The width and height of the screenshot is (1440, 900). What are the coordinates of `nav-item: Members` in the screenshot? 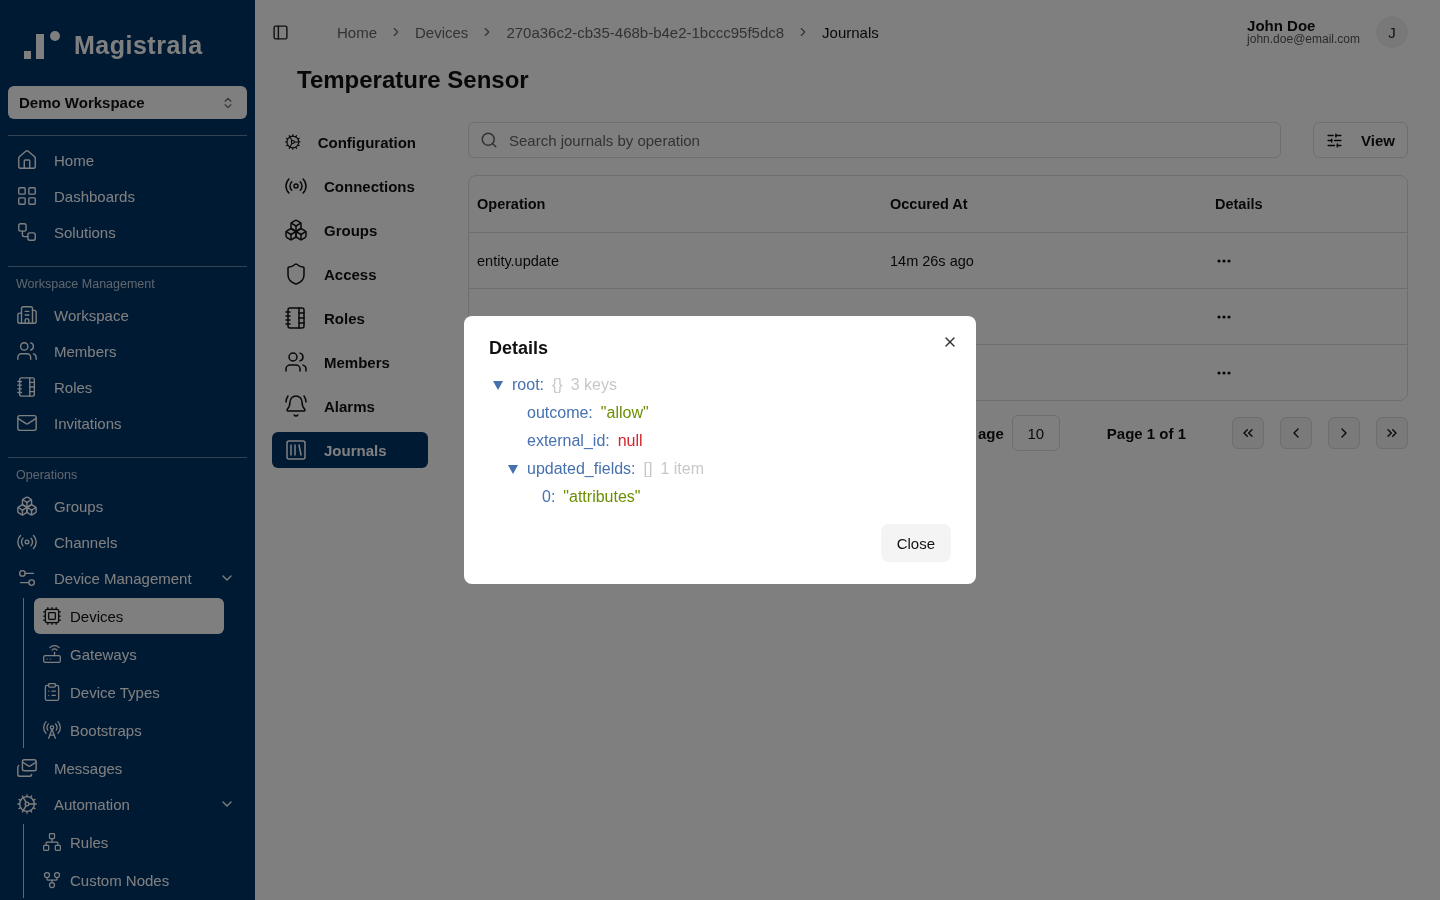 It's located at (127, 351).